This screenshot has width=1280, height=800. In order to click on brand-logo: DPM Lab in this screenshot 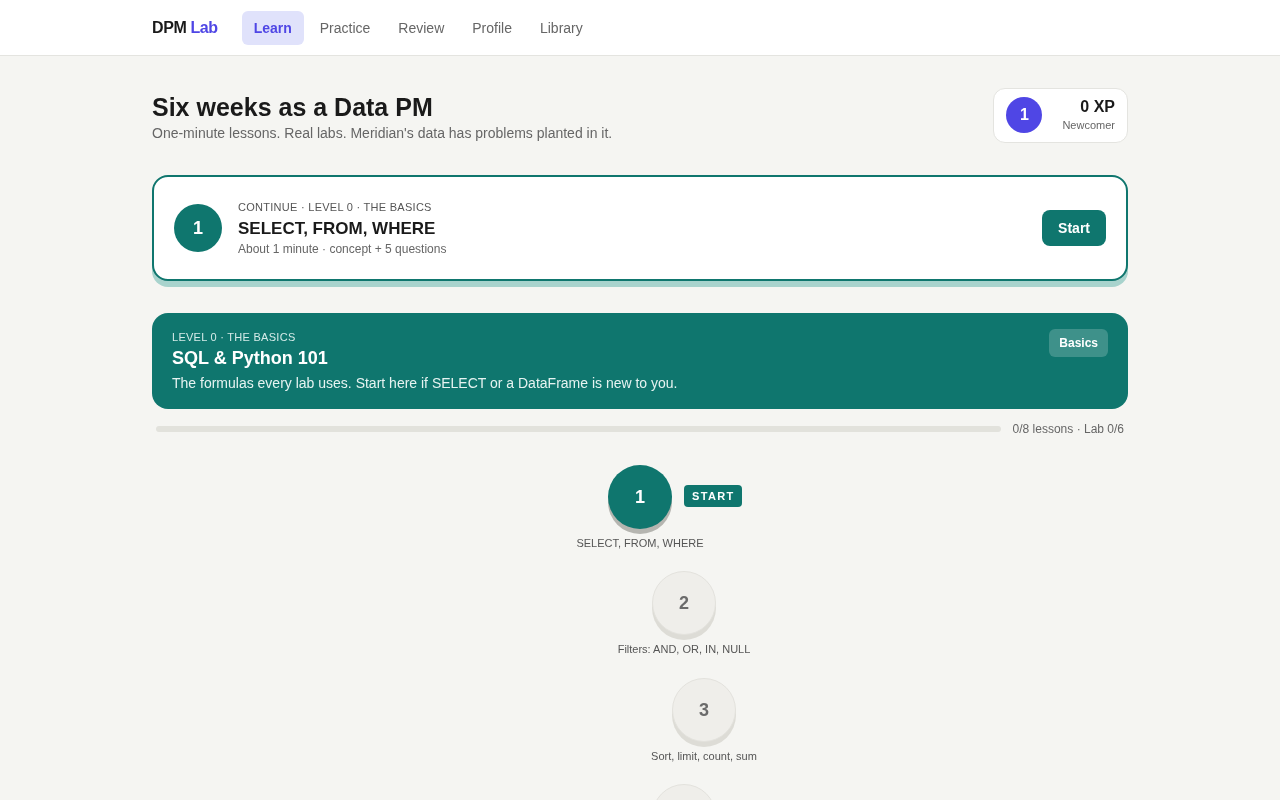, I will do `click(185, 27)`.